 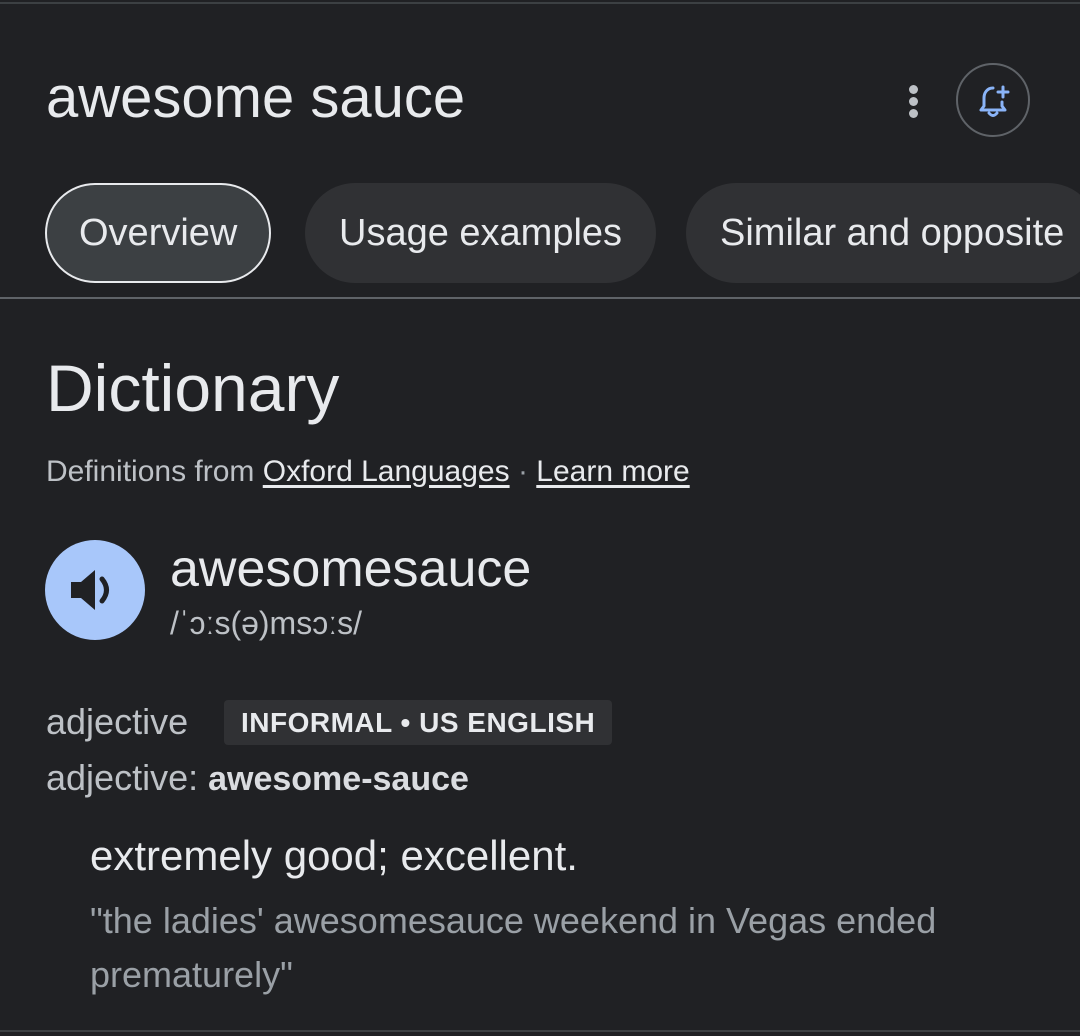 What do you see at coordinates (883, 233) in the screenshot?
I see `tab-similar-and-opposite: Similar and opposite` at bounding box center [883, 233].